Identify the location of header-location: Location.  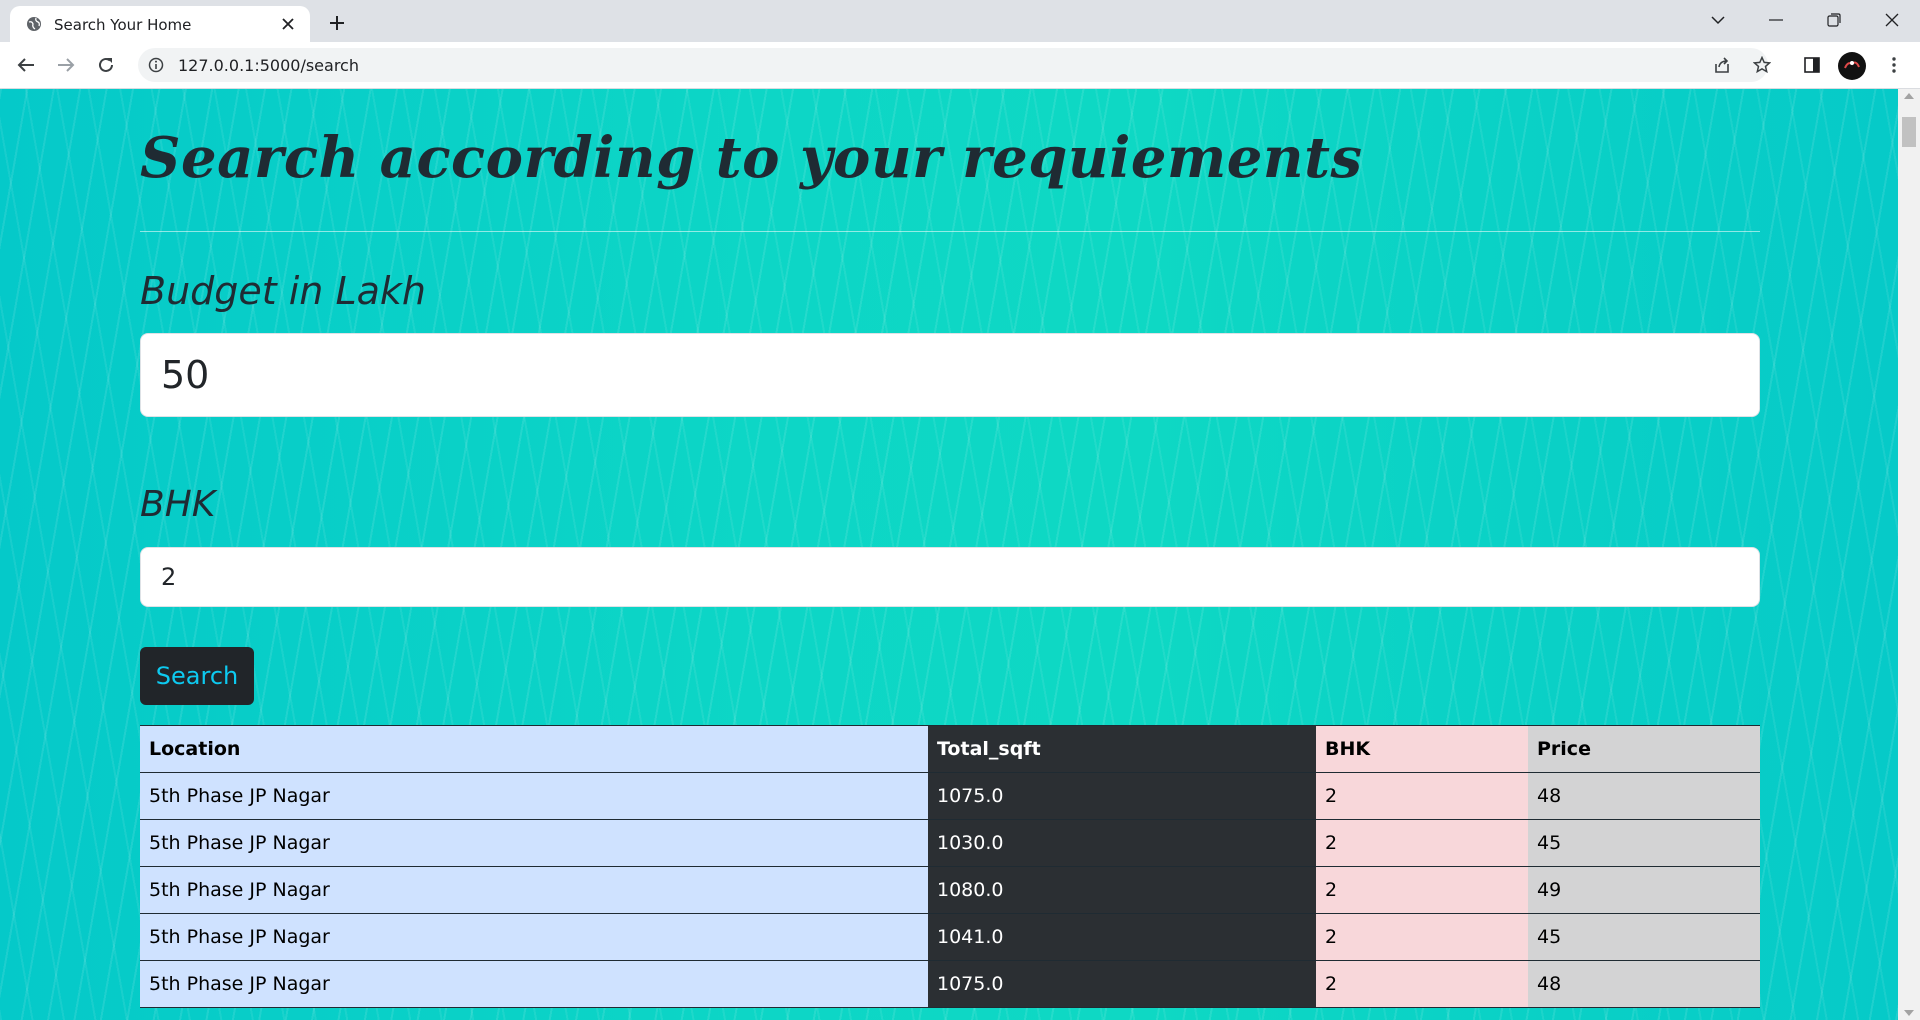
(534, 749).